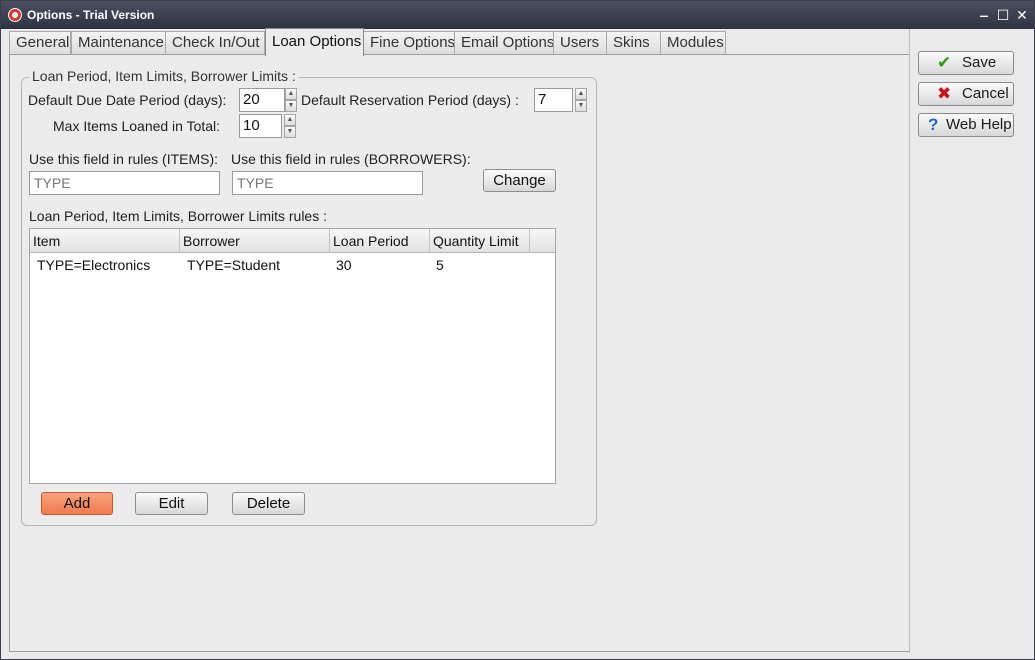  What do you see at coordinates (327, 183) in the screenshot?
I see `borrowers-field-input: TYPE` at bounding box center [327, 183].